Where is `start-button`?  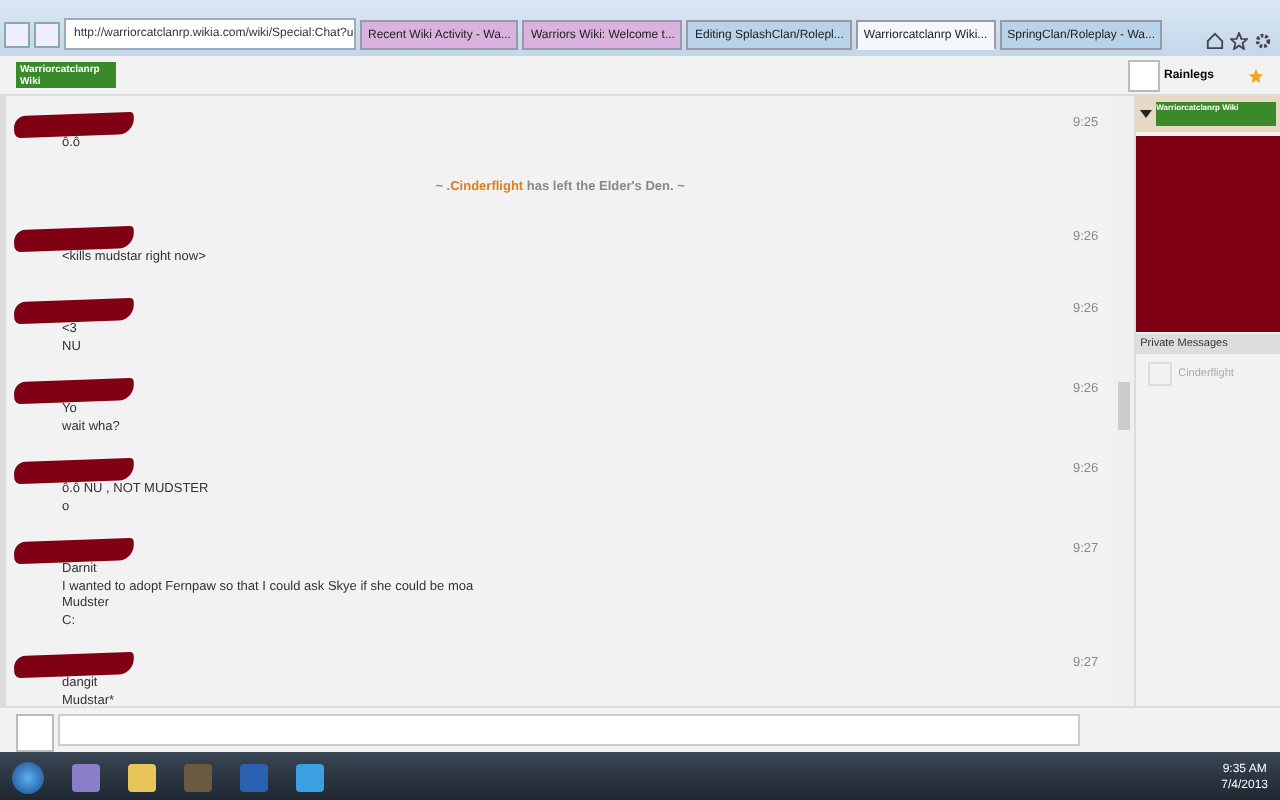
start-button is located at coordinates (28, 777).